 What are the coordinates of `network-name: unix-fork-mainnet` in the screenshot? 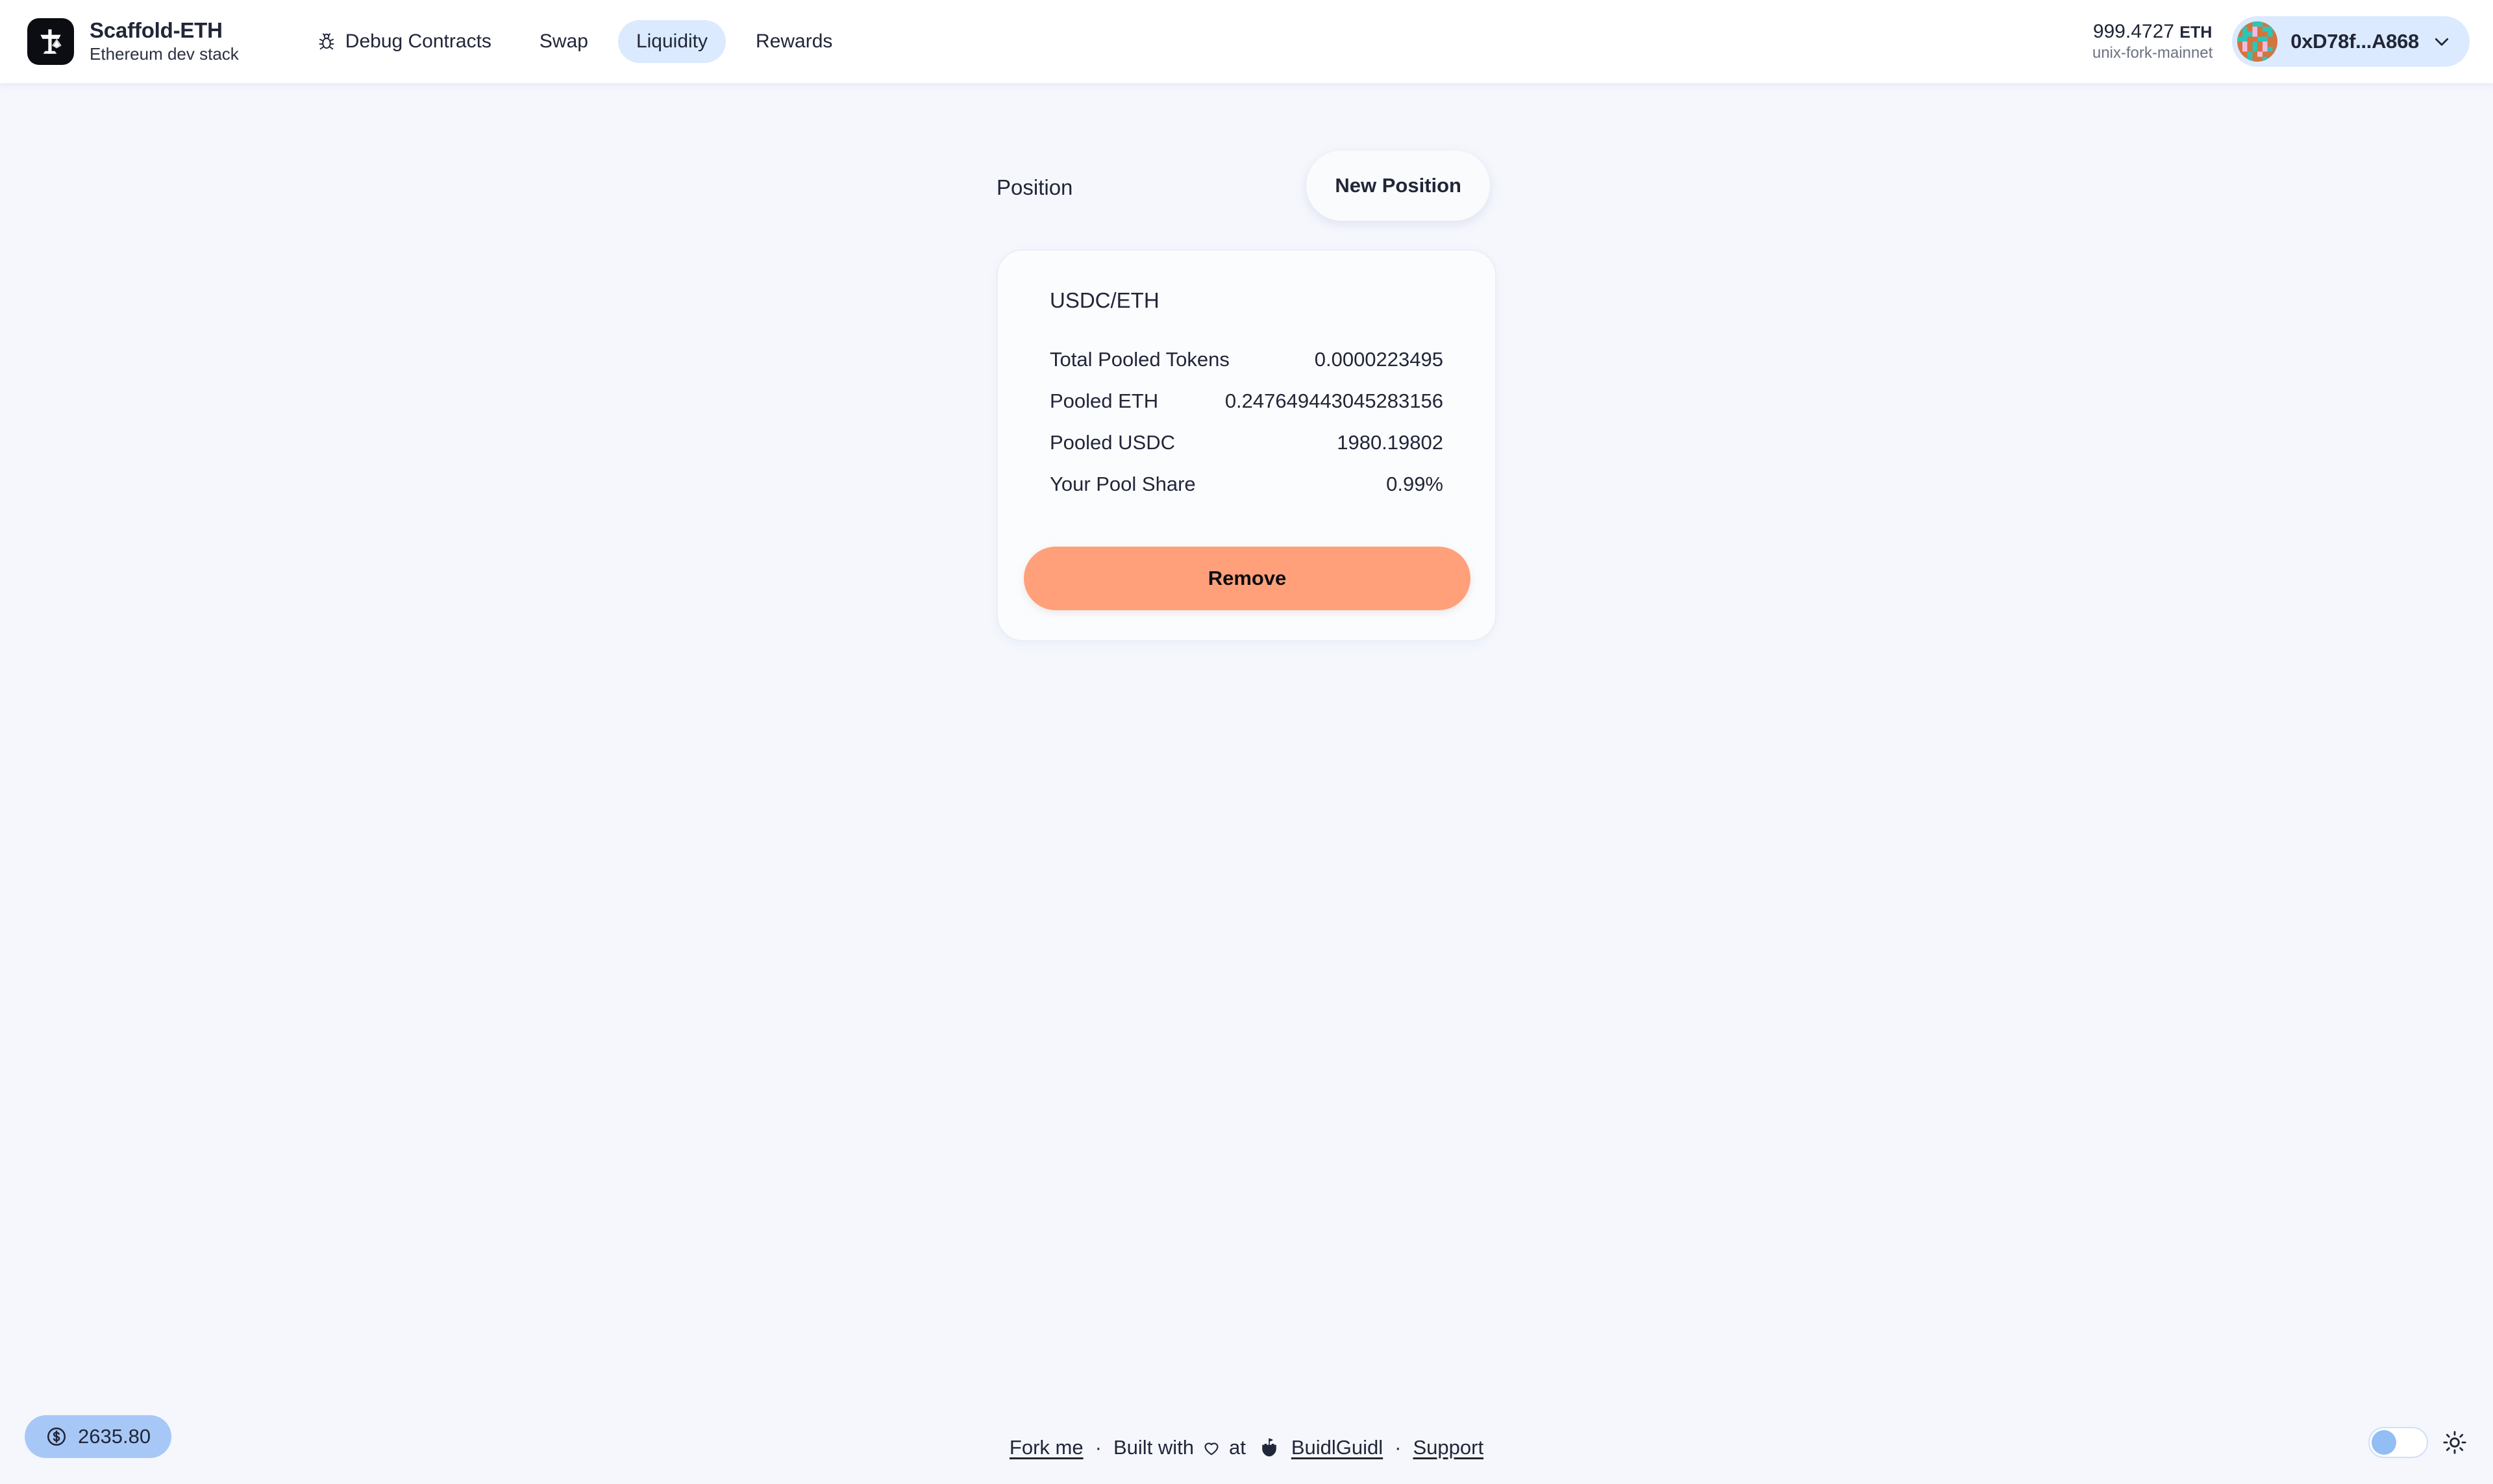 It's located at (2152, 53).